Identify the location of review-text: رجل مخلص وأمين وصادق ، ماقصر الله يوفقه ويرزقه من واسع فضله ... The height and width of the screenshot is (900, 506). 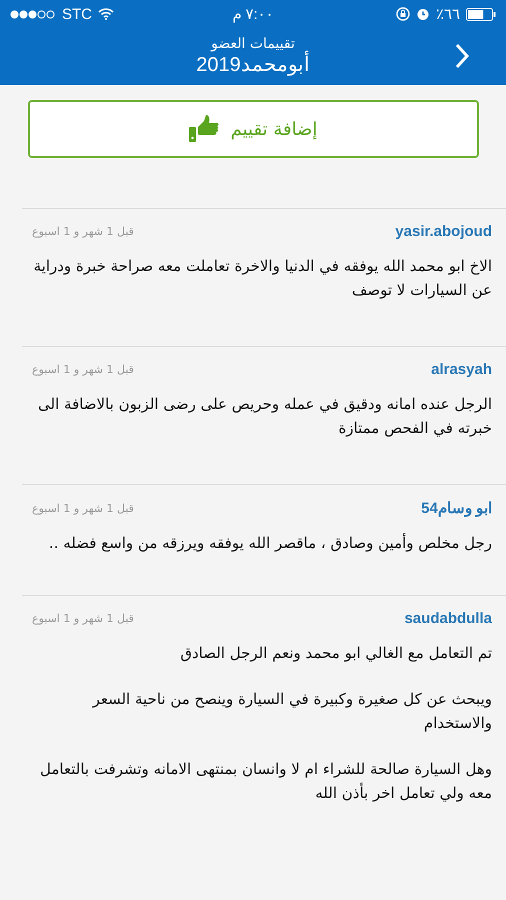
(270, 543).